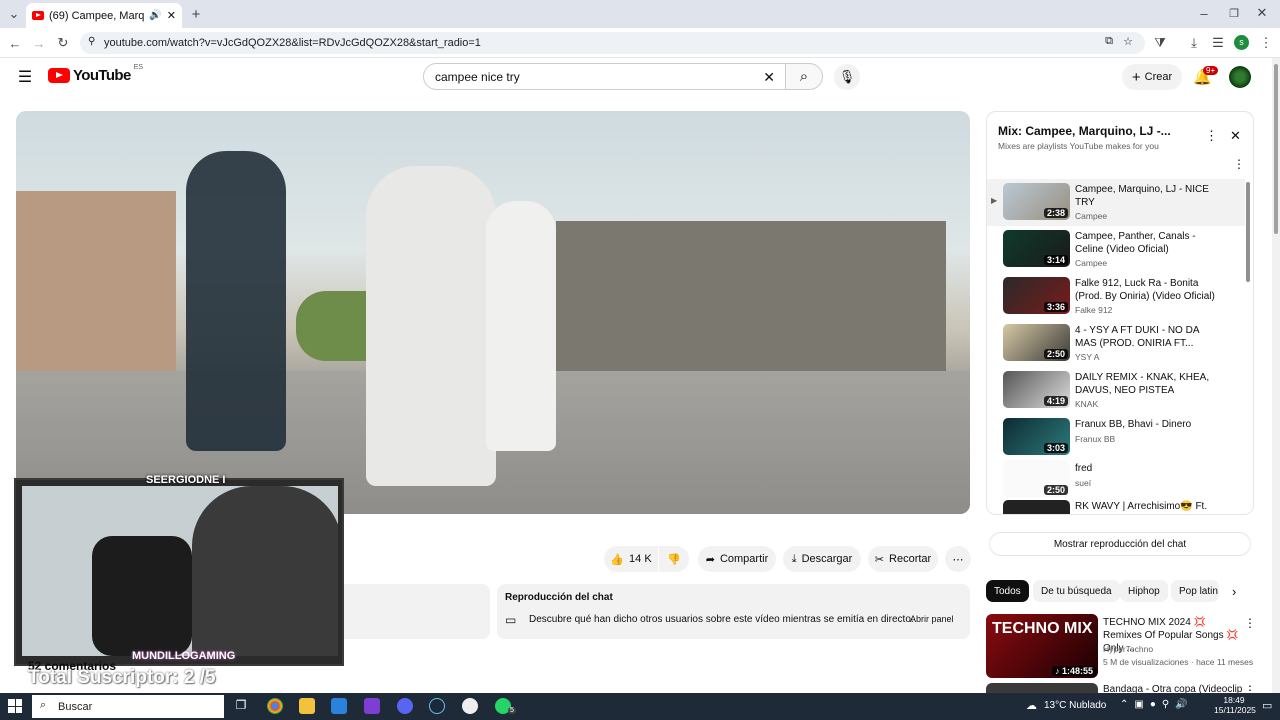 This screenshot has height=720, width=1280. I want to click on discord-icon, so click(405, 706).